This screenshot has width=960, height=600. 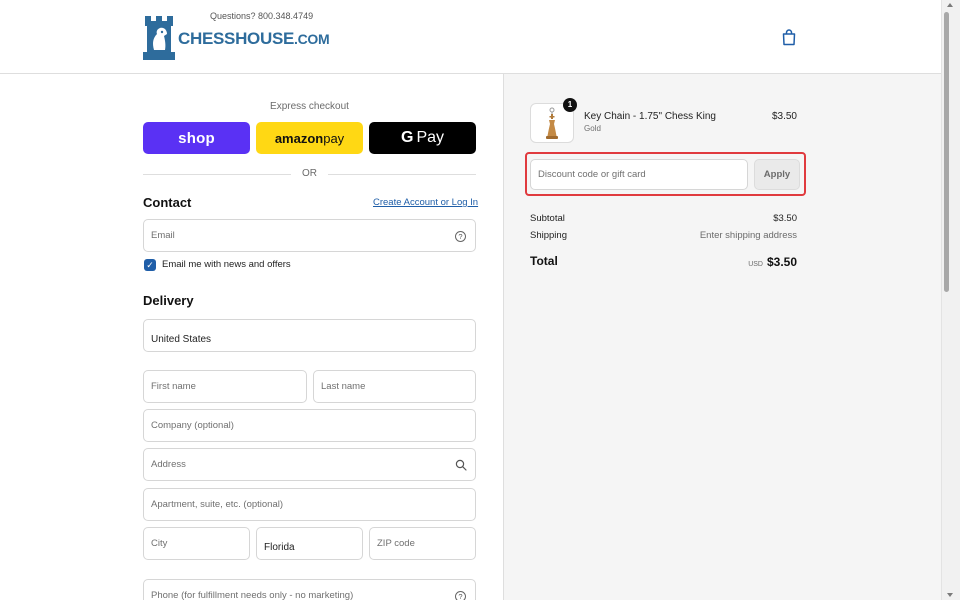 I want to click on shop-pay-label: shop, so click(x=196, y=138).